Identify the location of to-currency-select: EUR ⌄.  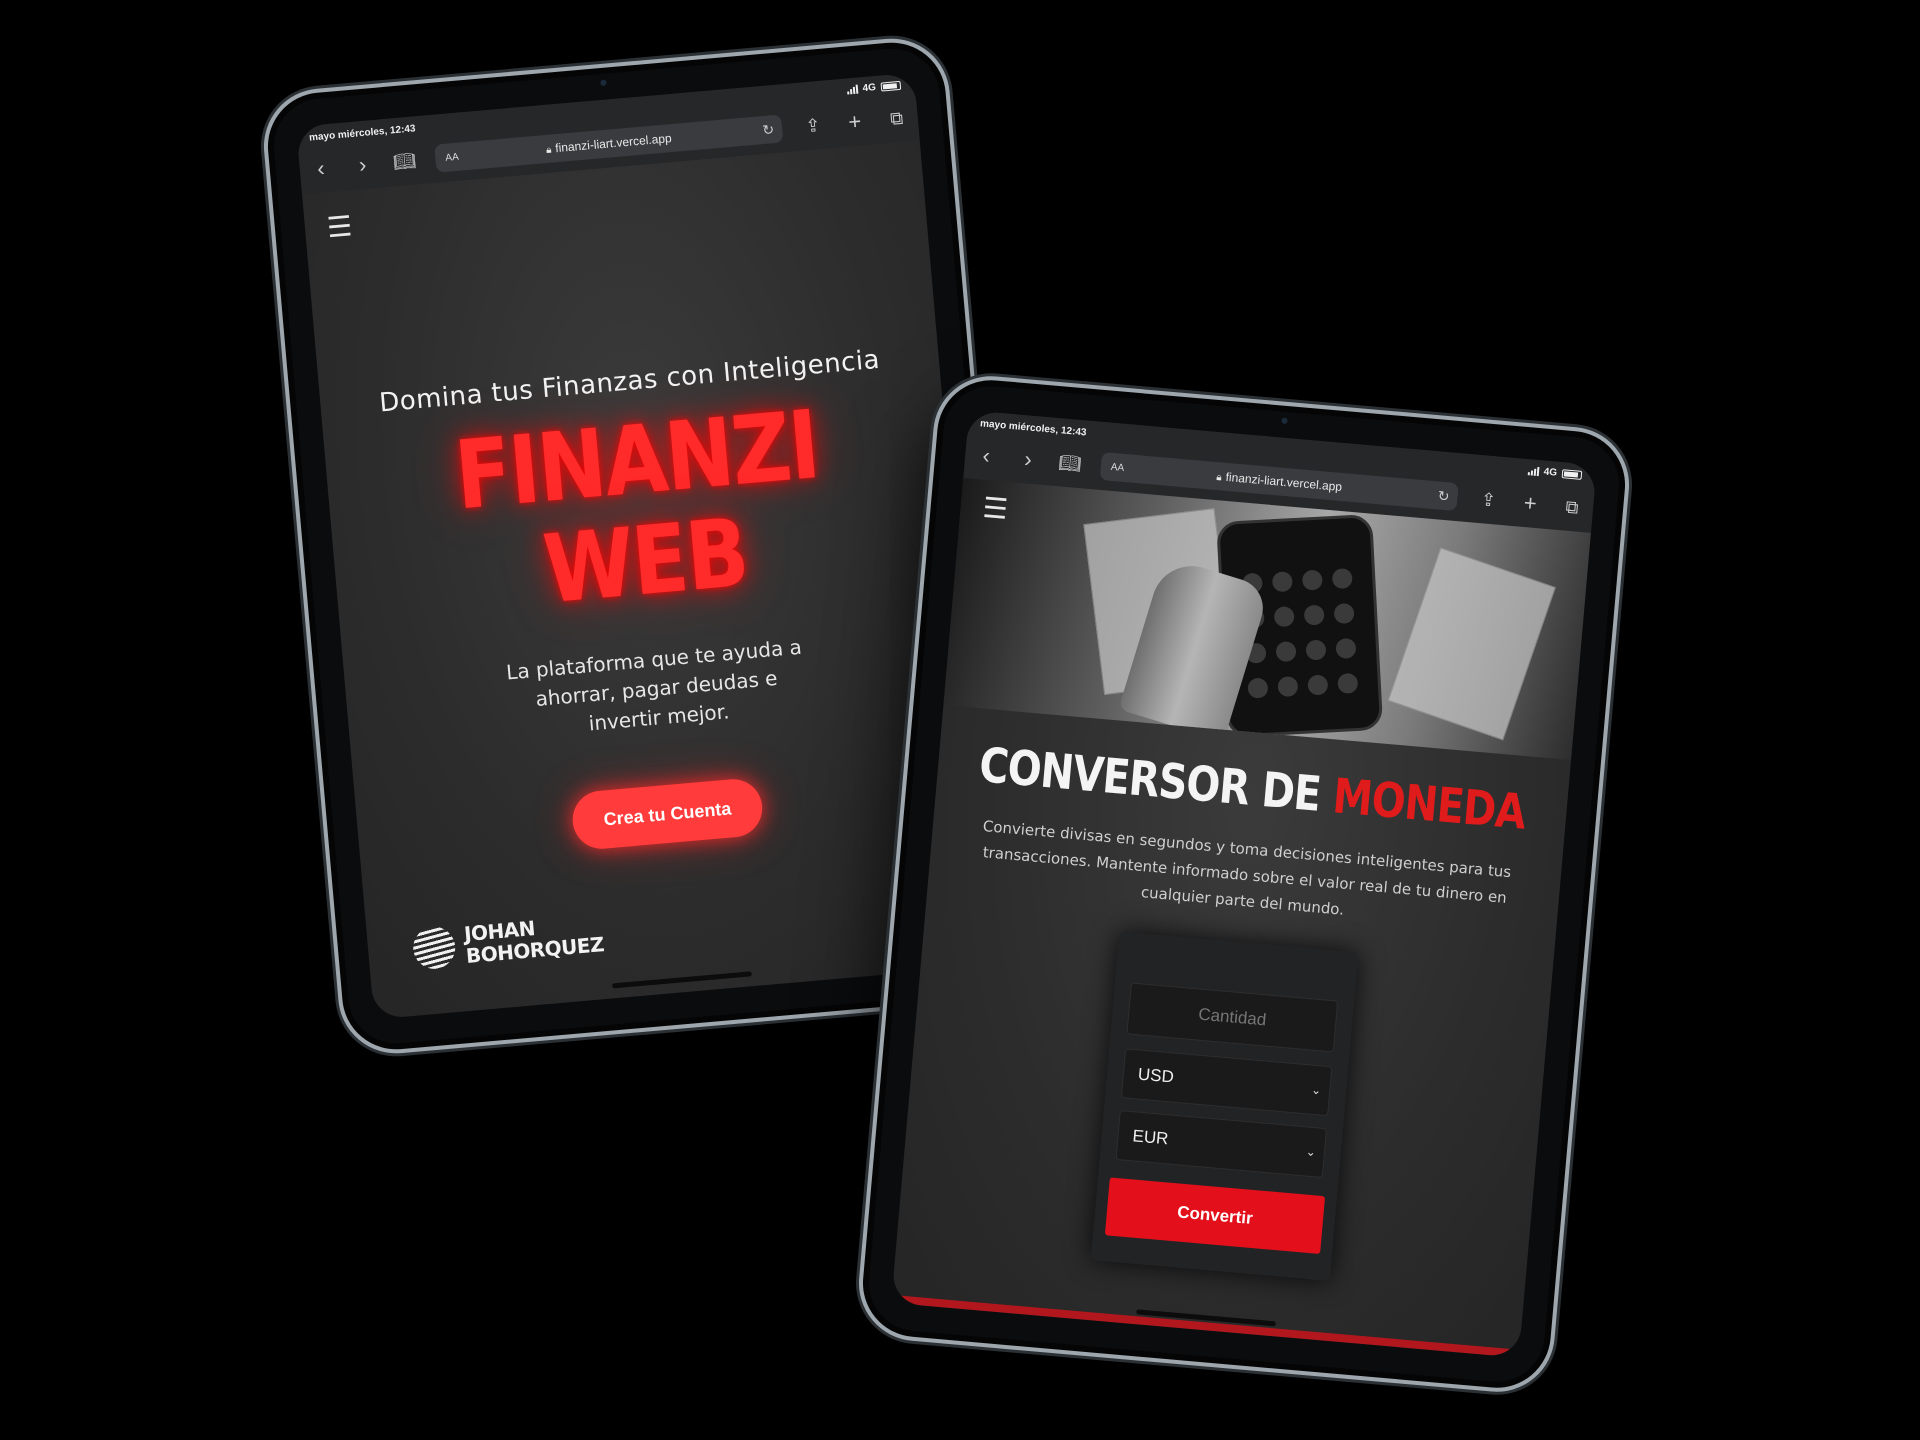
(1221, 1144).